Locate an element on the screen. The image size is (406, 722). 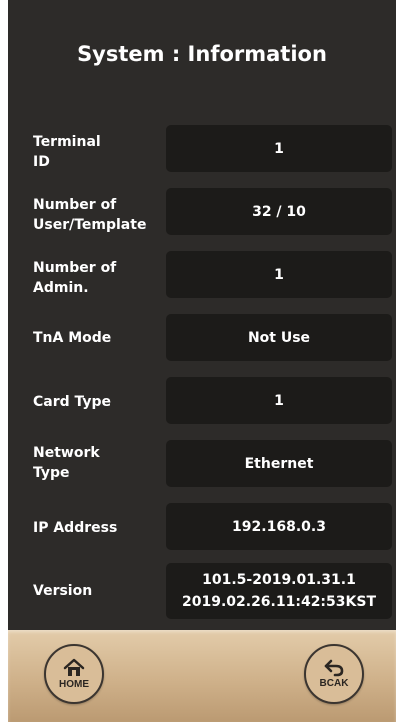
home-icon is located at coordinates (74, 668).